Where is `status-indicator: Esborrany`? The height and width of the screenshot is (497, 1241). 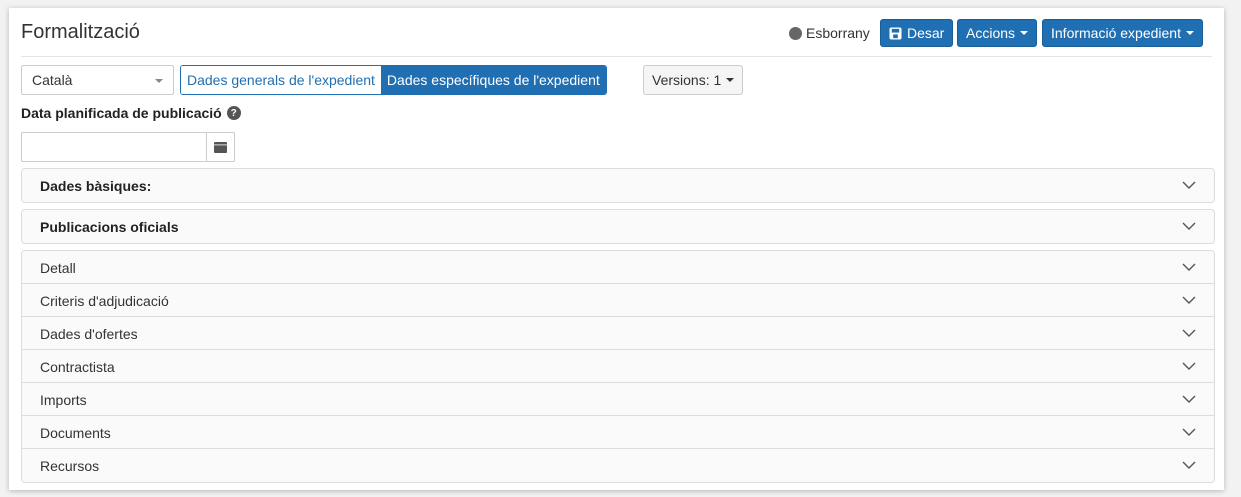
status-indicator: Esborrany is located at coordinates (829, 33).